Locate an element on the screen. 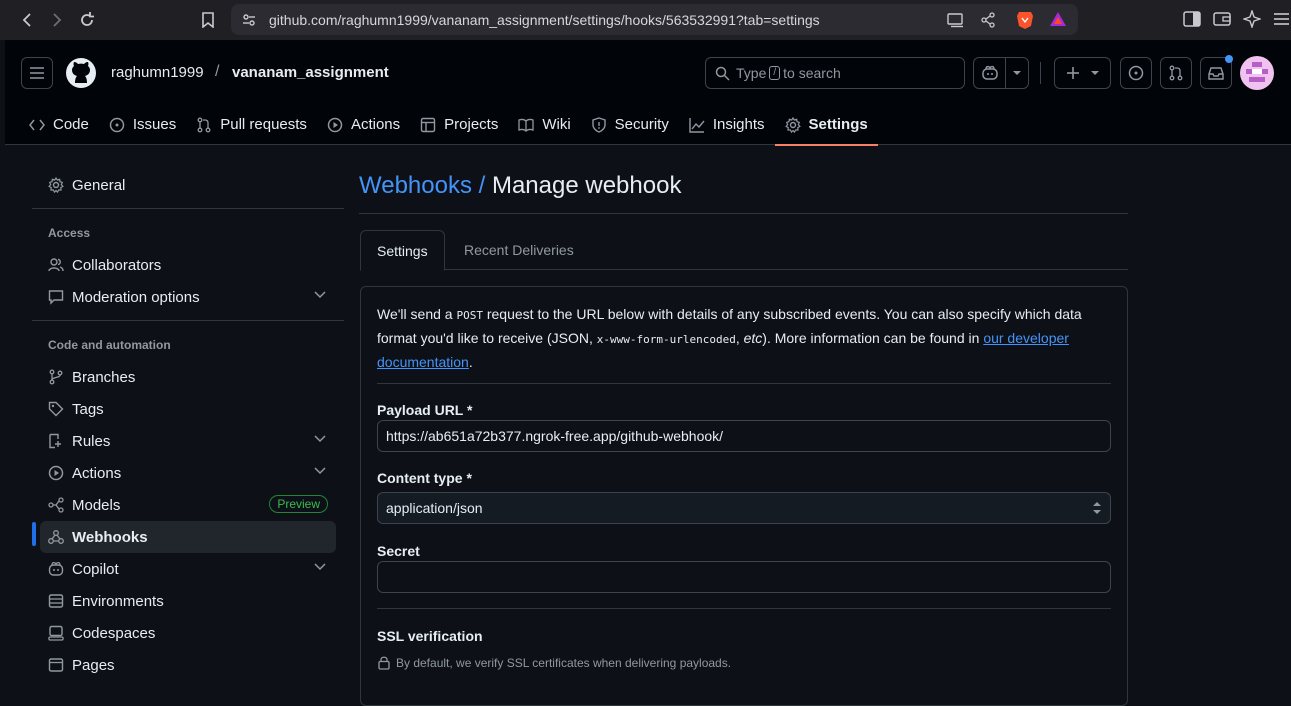  breadcrumb-webhooks: Webhooks / is located at coordinates (422, 185).